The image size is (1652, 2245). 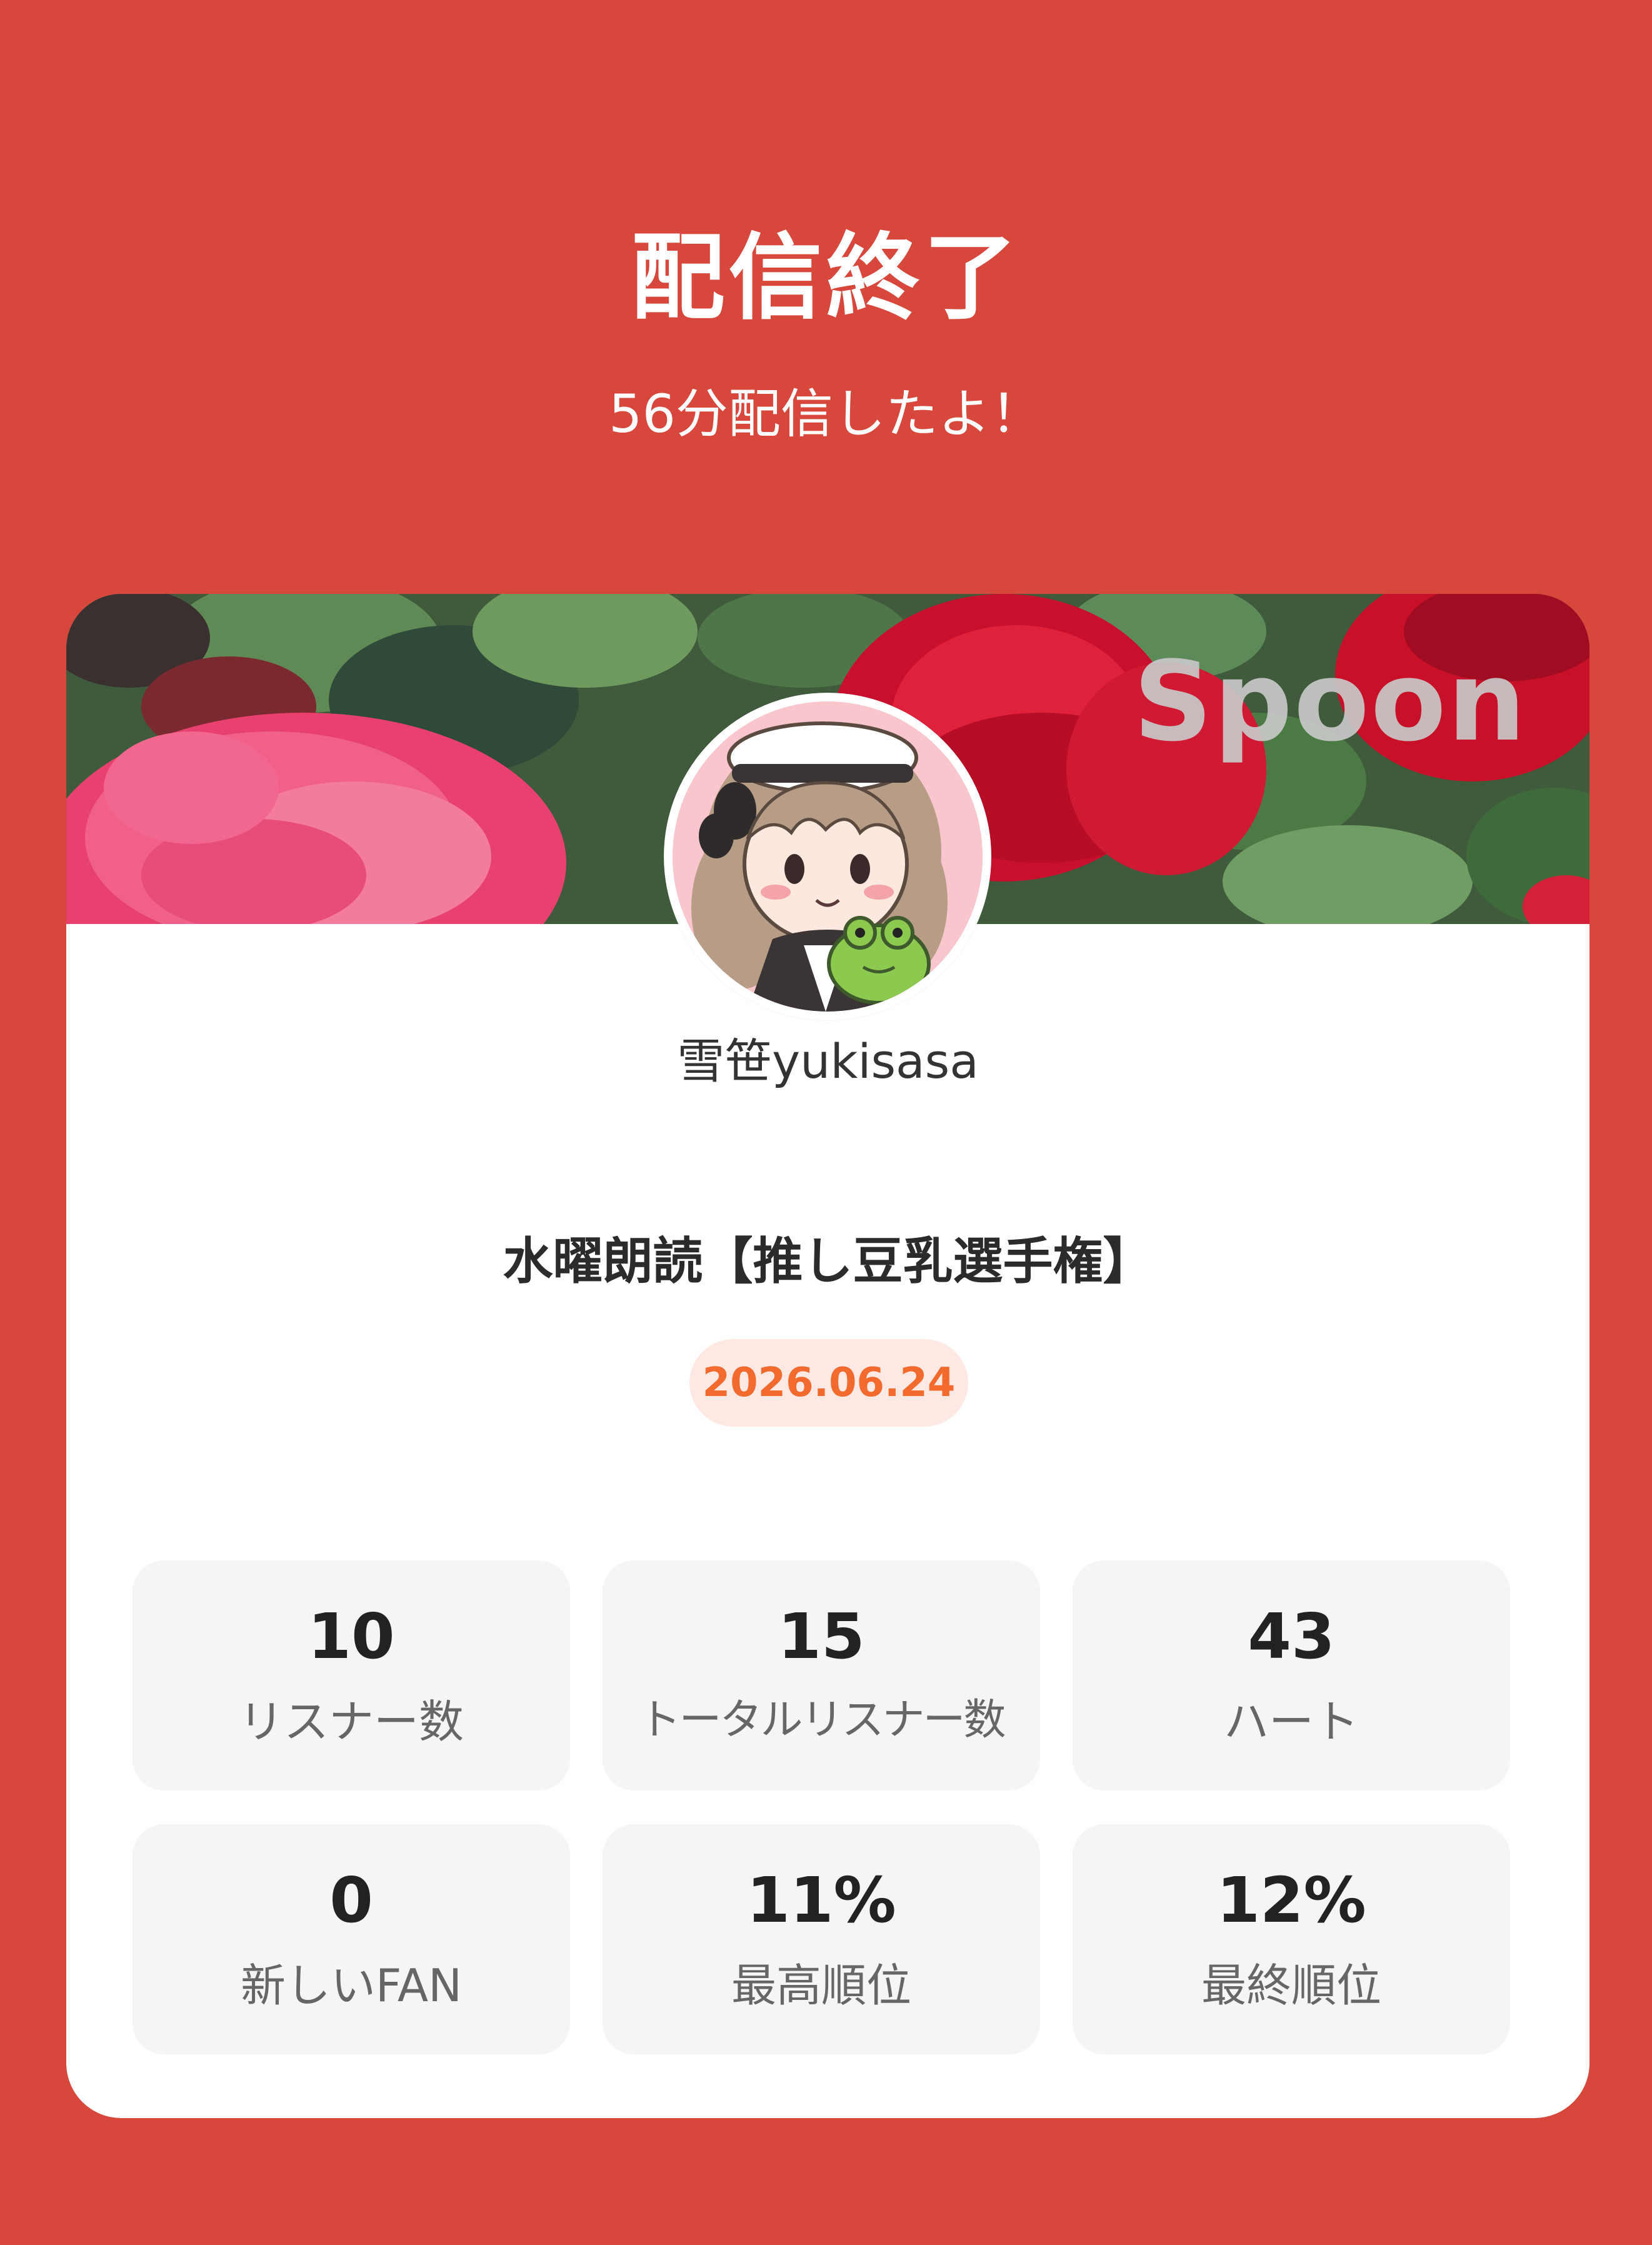 What do you see at coordinates (1291, 1722) in the screenshot?
I see `stat-label: ハート` at bounding box center [1291, 1722].